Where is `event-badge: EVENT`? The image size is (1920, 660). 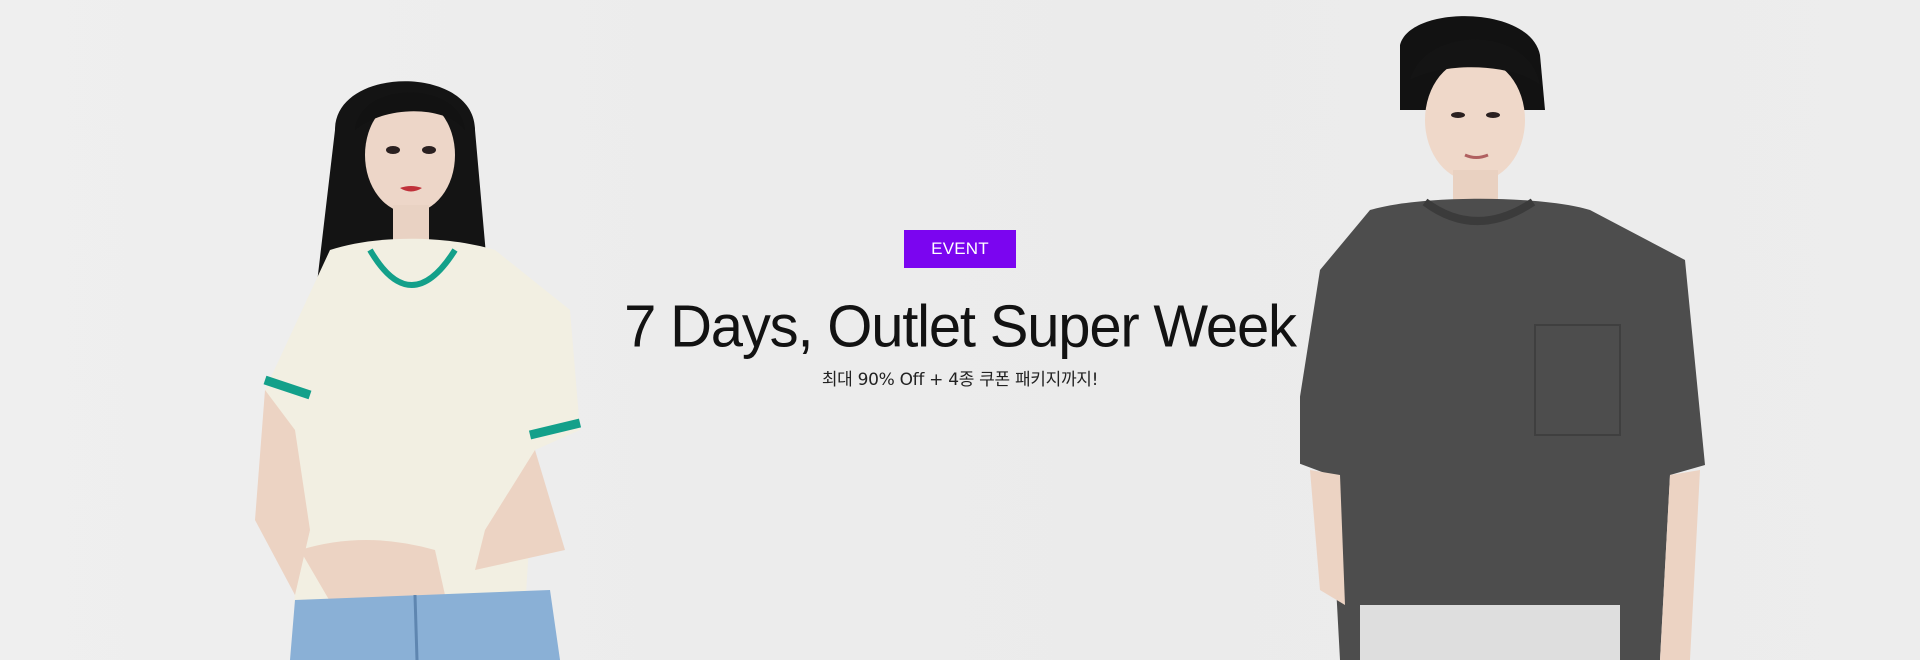 event-badge: EVENT is located at coordinates (960, 249).